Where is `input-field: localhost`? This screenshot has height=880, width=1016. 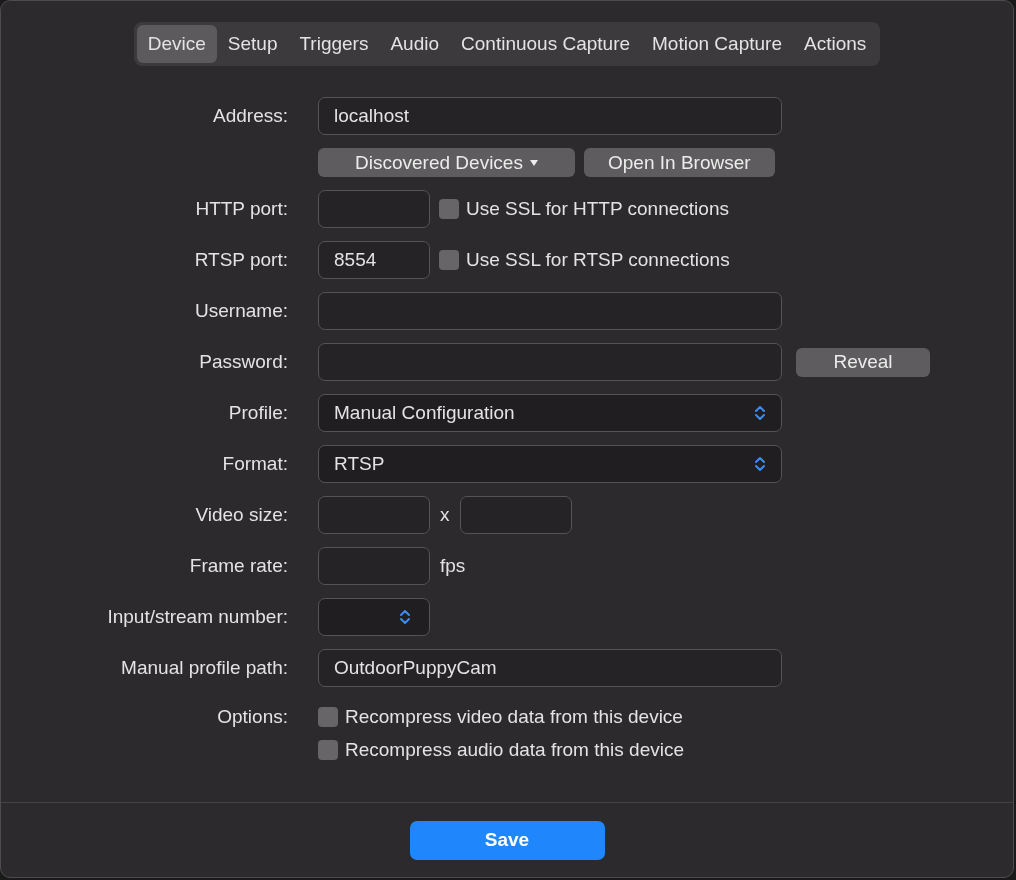 input-field: localhost is located at coordinates (550, 116).